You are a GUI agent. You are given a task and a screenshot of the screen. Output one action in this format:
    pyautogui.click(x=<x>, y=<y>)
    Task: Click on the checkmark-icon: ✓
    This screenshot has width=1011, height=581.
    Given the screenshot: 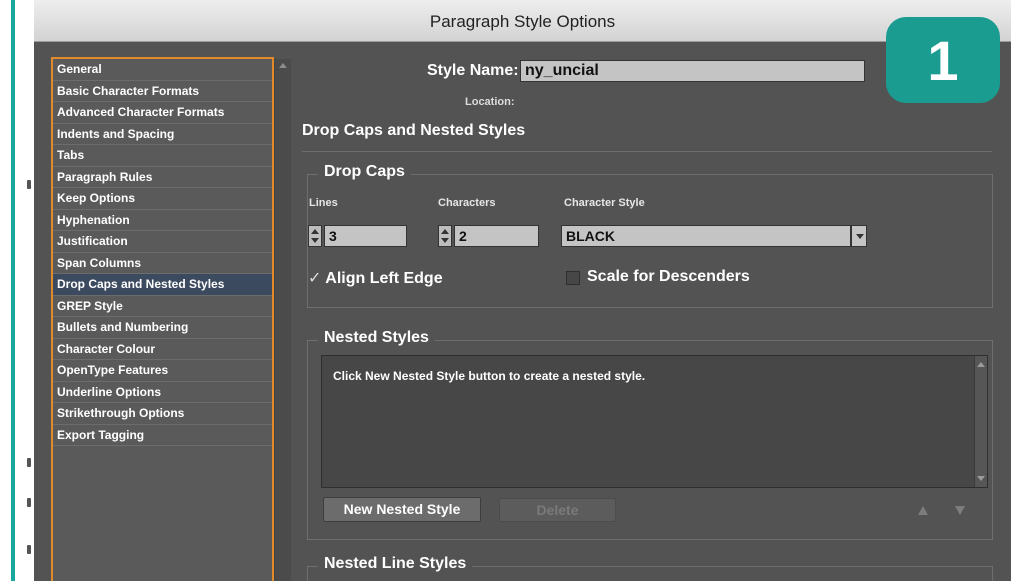 What is the action you would take?
    pyautogui.click(x=315, y=278)
    